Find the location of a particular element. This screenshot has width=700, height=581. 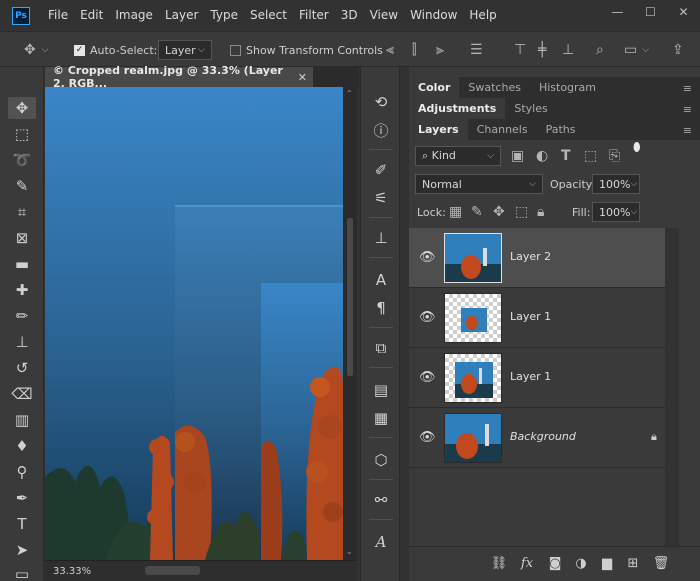

tab-swatches: Swatches is located at coordinates (494, 87).